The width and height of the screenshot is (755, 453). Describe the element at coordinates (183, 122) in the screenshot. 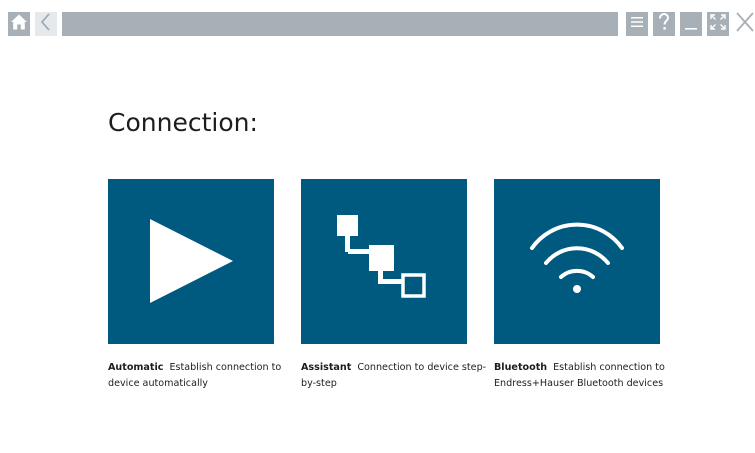

I see `page-title: Connection:` at that location.